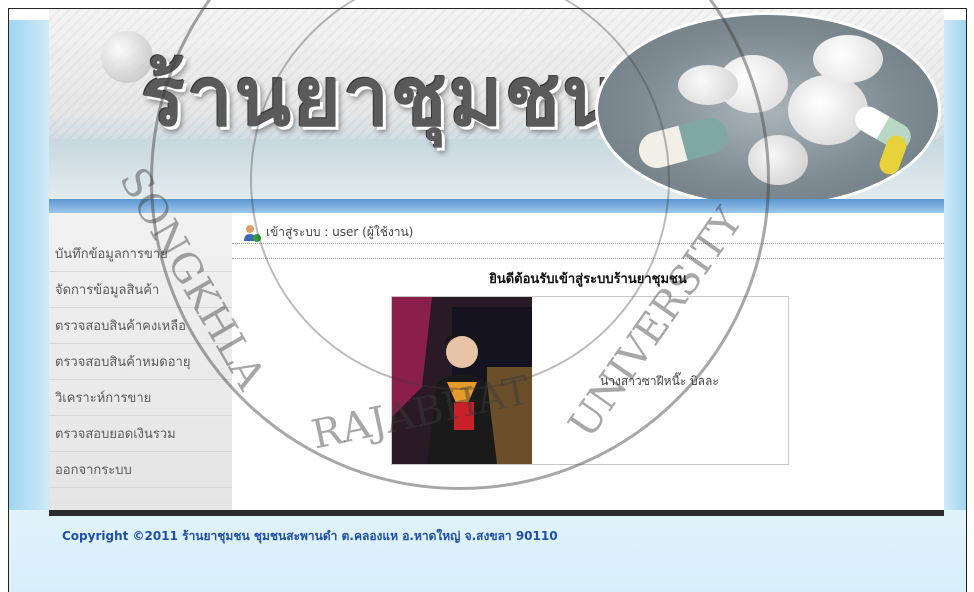 This screenshot has width=974, height=592. Describe the element at coordinates (29, 265) in the screenshot. I see `left-side-stripe` at that location.